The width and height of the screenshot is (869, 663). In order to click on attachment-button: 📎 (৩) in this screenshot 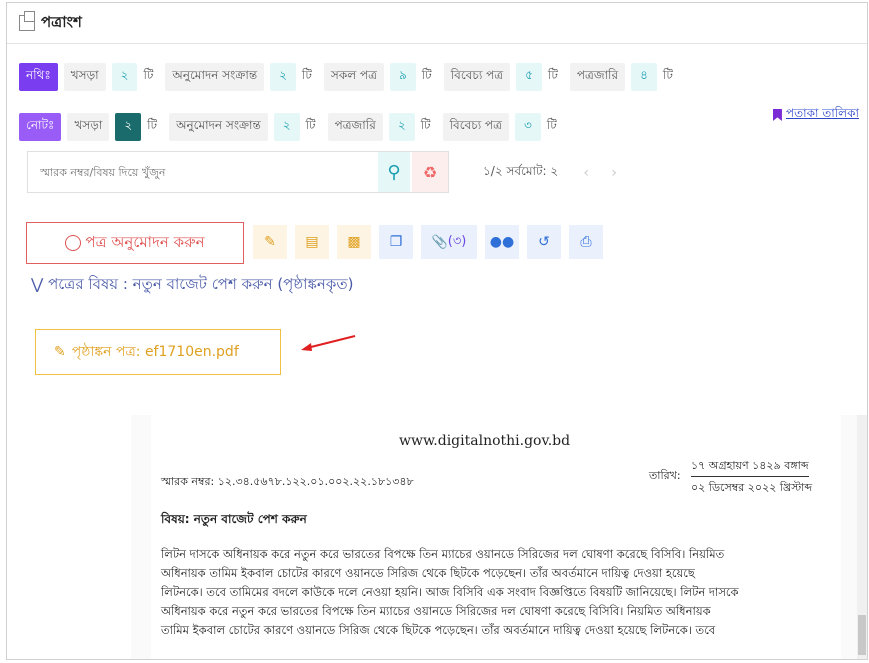, I will do `click(449, 242)`.